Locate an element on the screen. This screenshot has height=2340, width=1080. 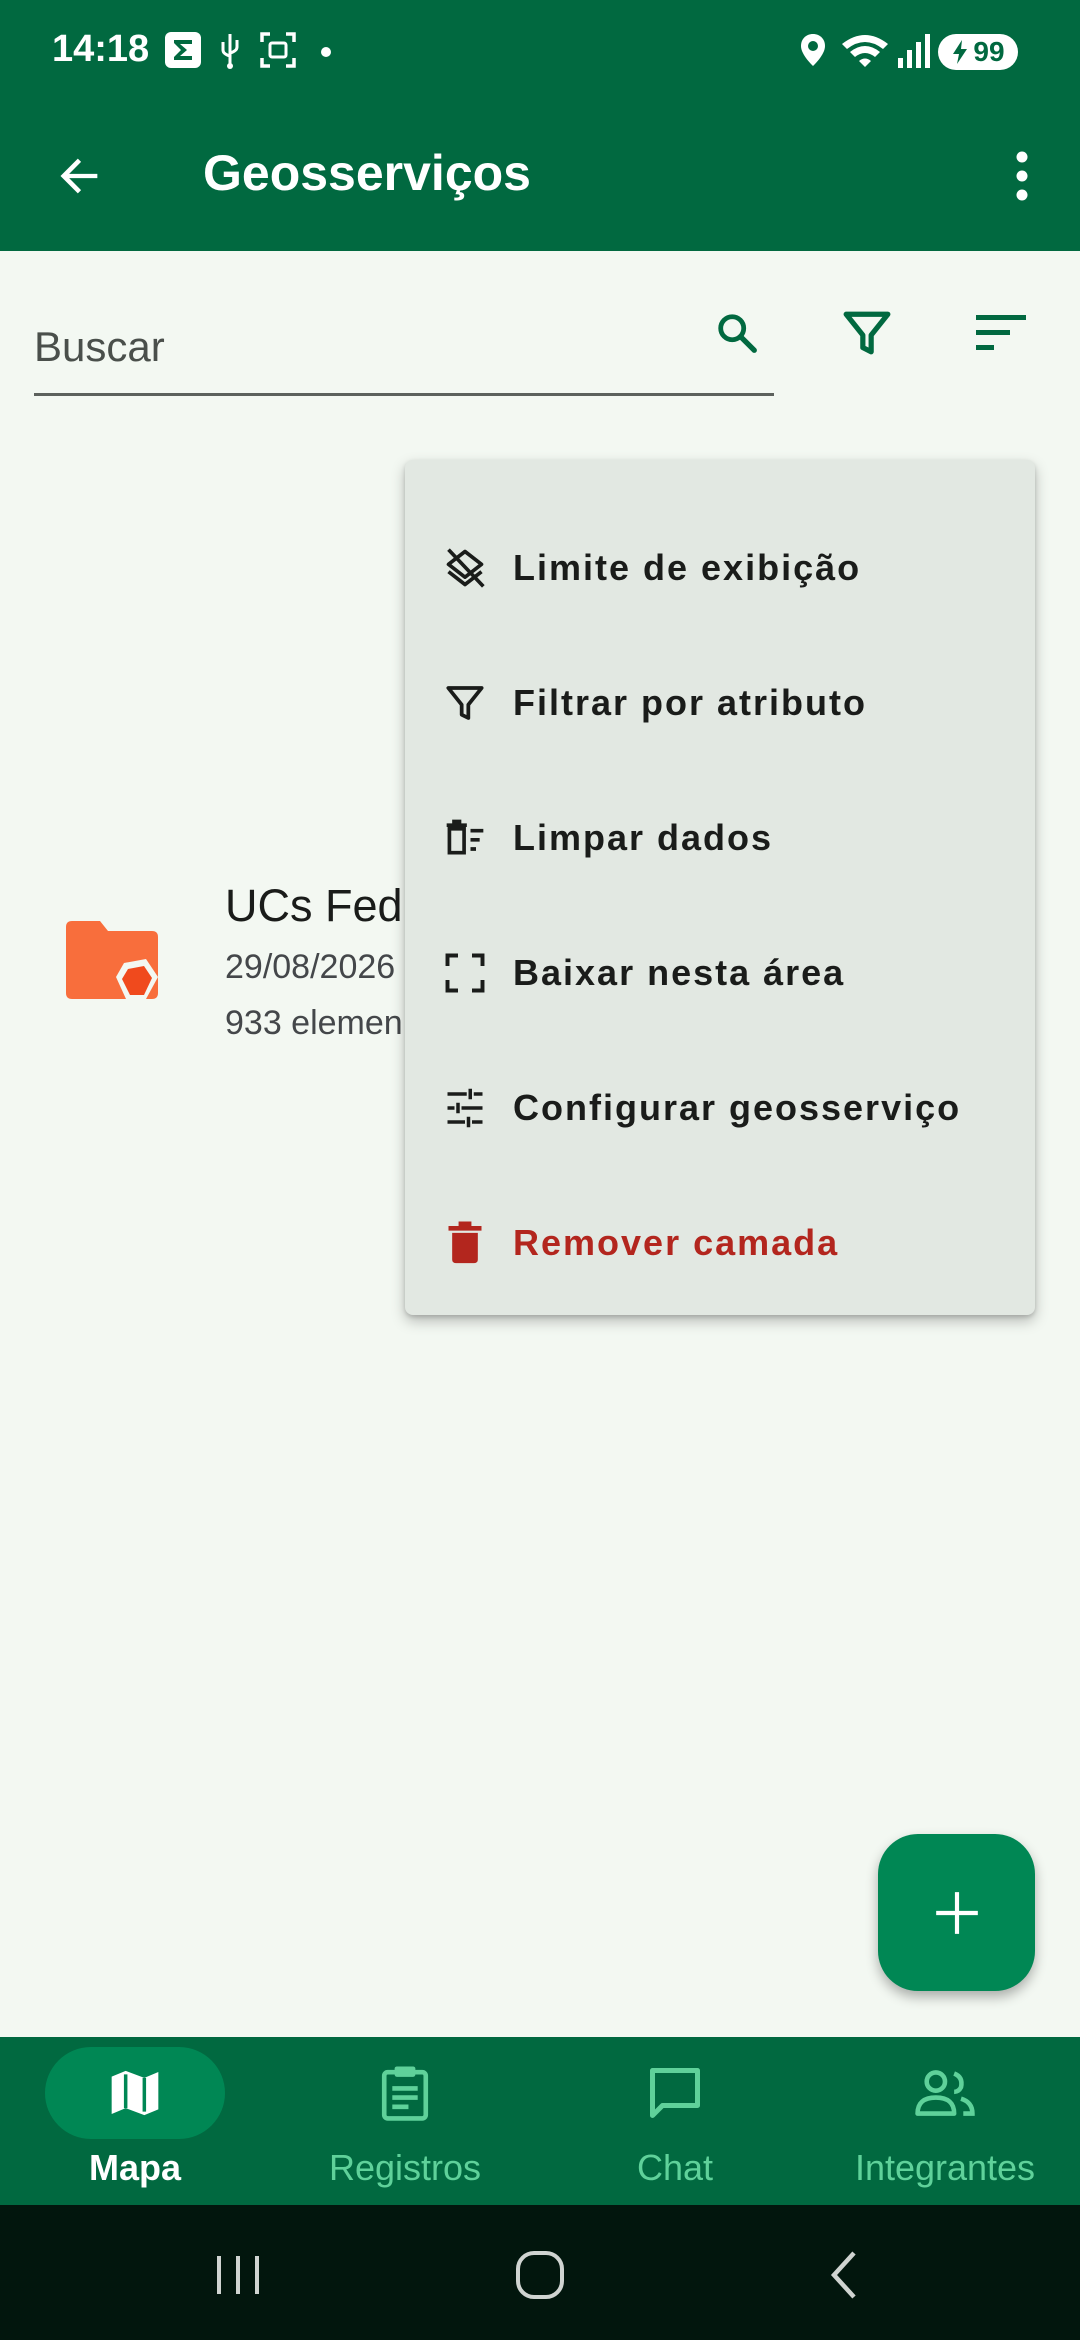
sigma-app-icon is located at coordinates (183, 50).